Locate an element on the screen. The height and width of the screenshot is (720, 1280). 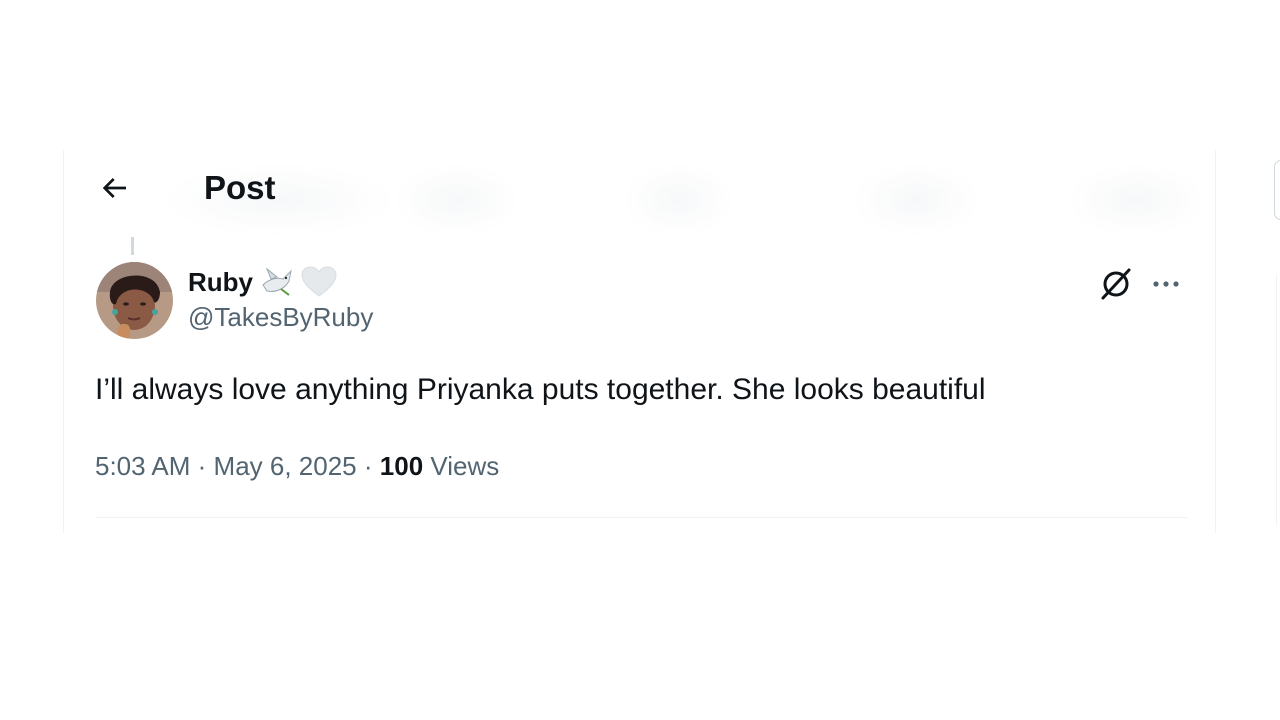
thread-connector-line is located at coordinates (132, 246).